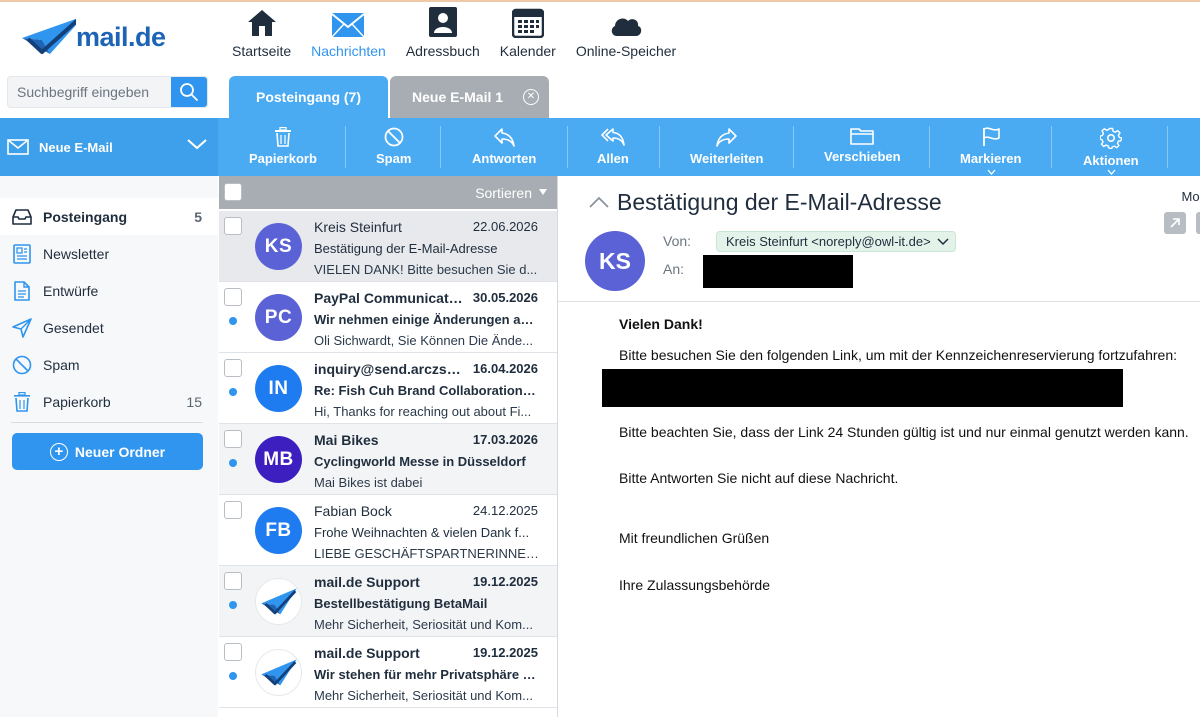 The height and width of the screenshot is (717, 1200). I want to click on redacted-link, so click(862, 388).